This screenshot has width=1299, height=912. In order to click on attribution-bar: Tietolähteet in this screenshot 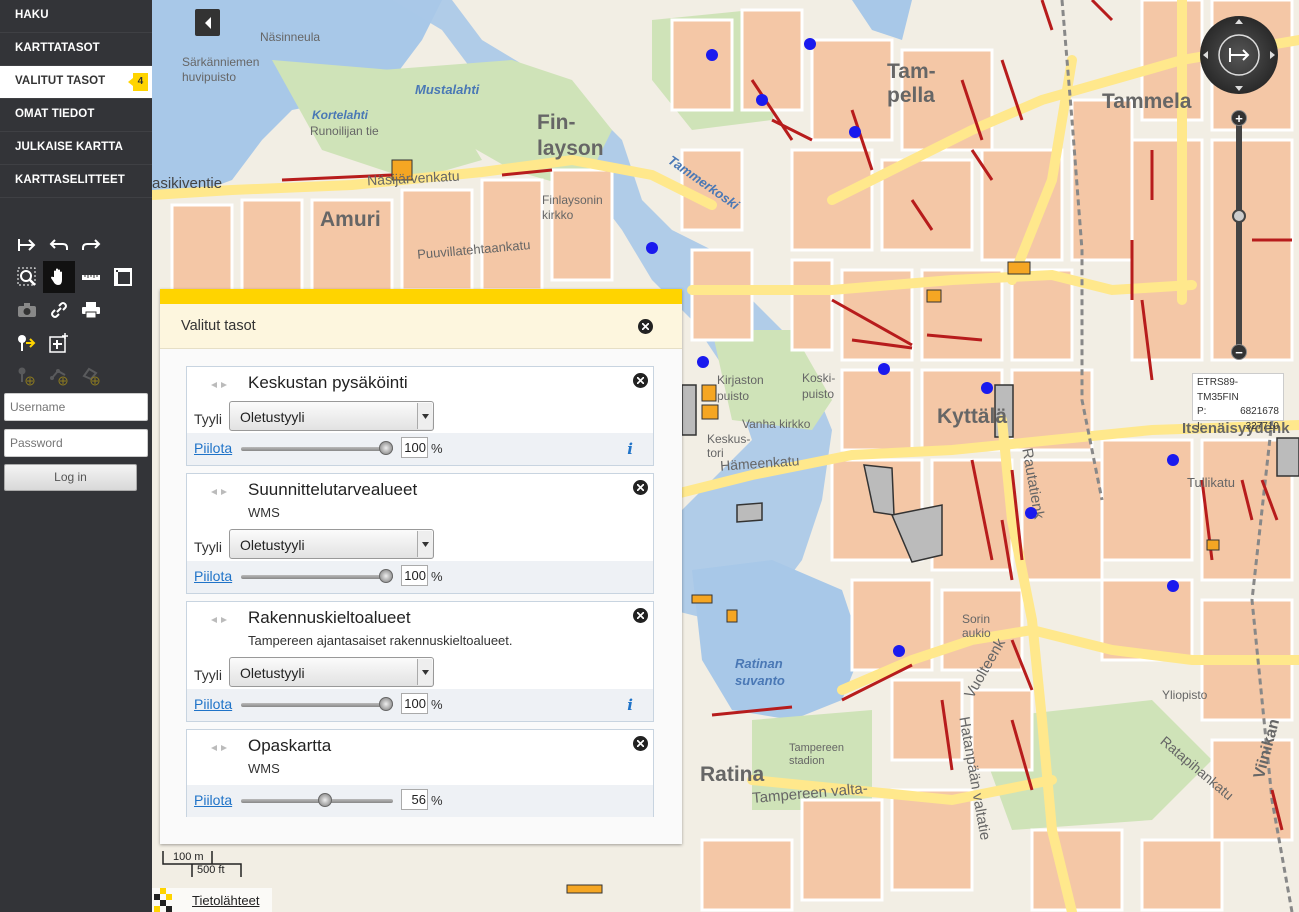, I will do `click(212, 900)`.